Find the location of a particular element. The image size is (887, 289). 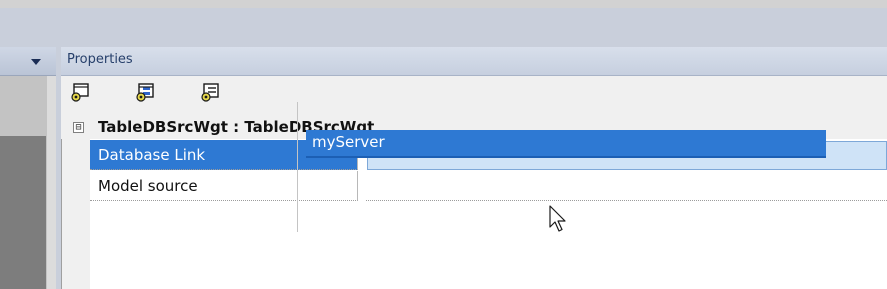

chevron-down-icon is located at coordinates (36, 62).